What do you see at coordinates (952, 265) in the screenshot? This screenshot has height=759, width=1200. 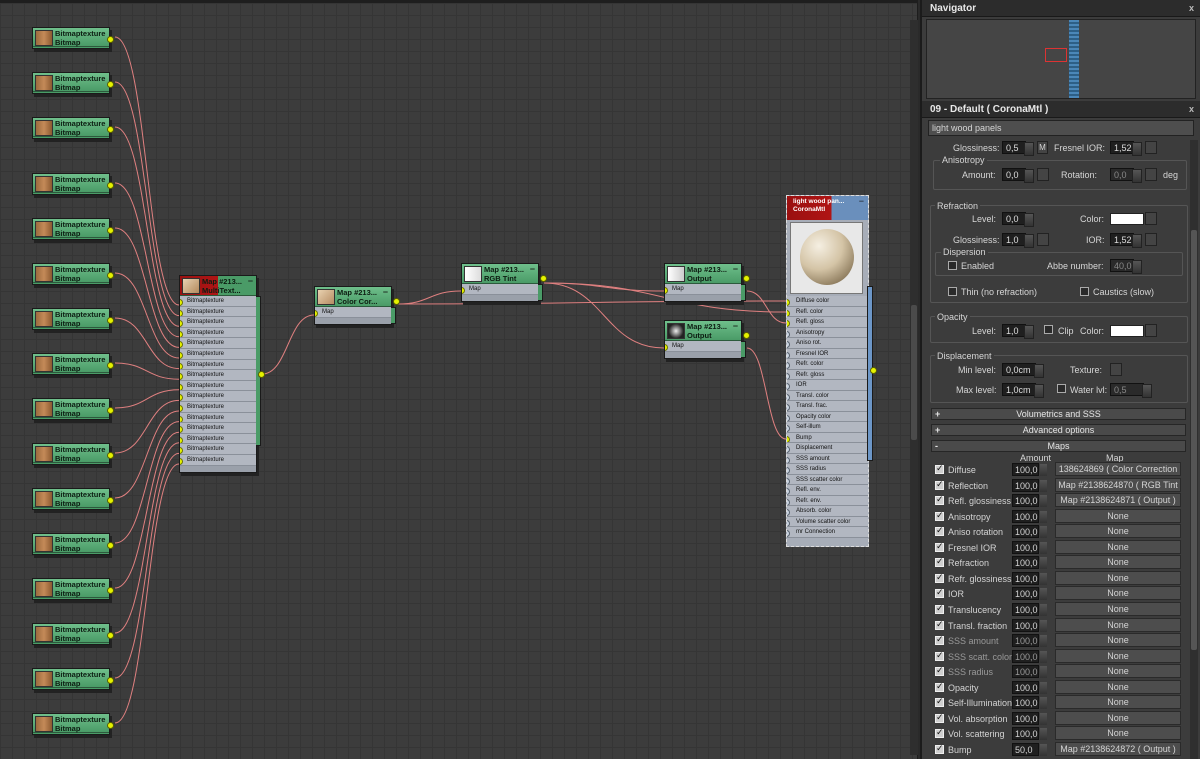 I see `dispersion-enabled-checkbox` at bounding box center [952, 265].